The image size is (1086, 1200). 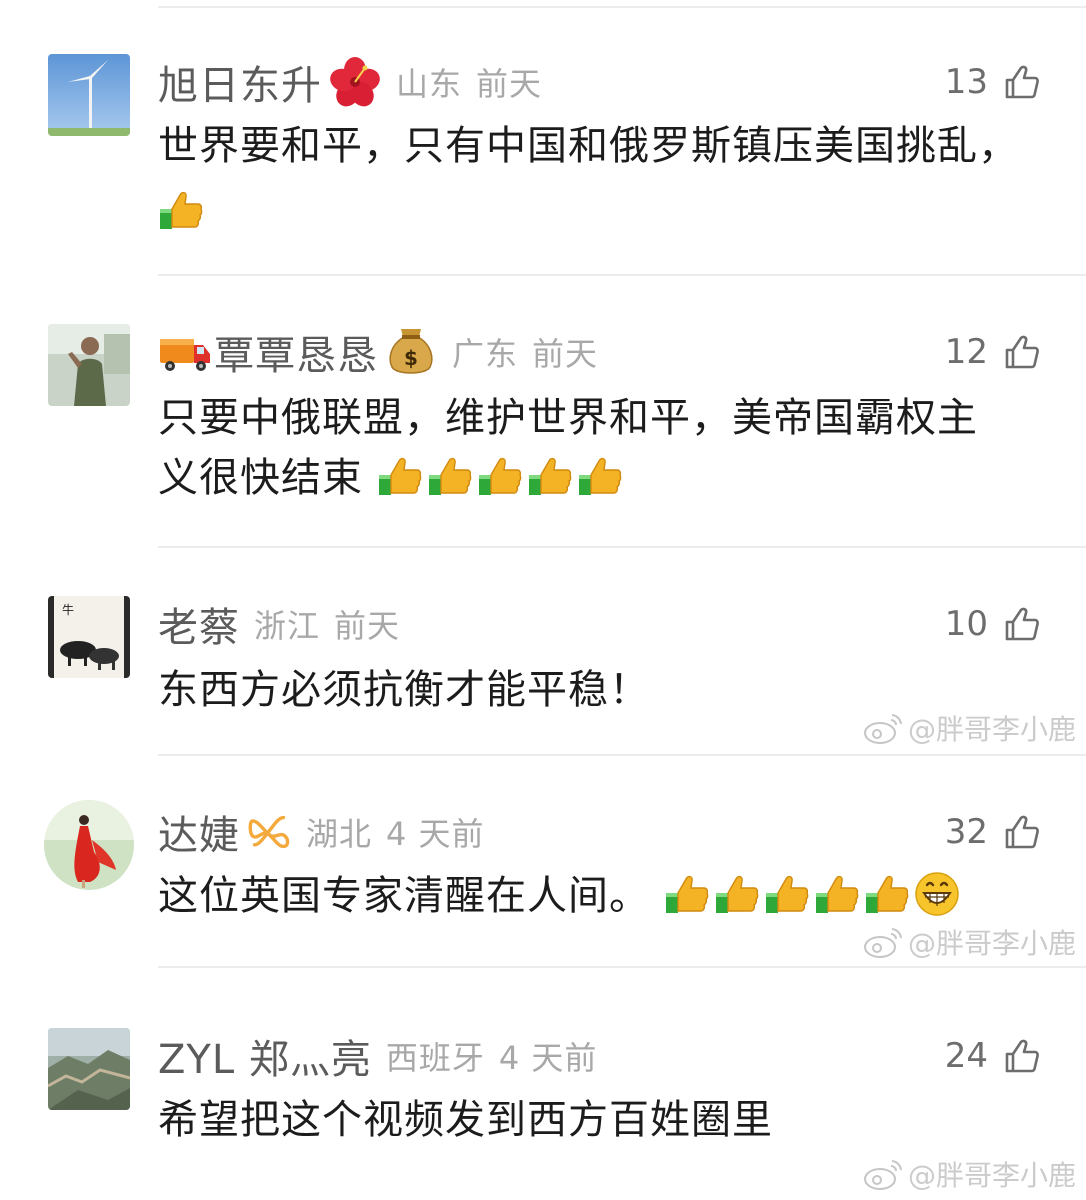 I want to click on region: 西班牙, so click(x=435, y=1058).